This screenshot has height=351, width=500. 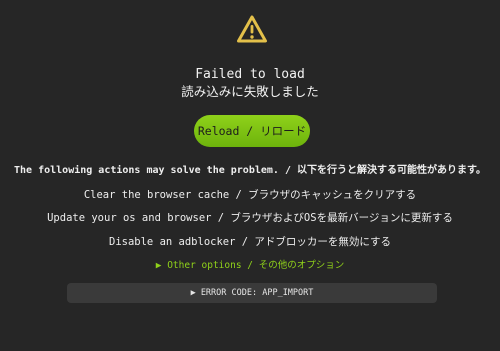 I want to click on error-title-ja: 読み込みに失敗しました, so click(x=250, y=91).